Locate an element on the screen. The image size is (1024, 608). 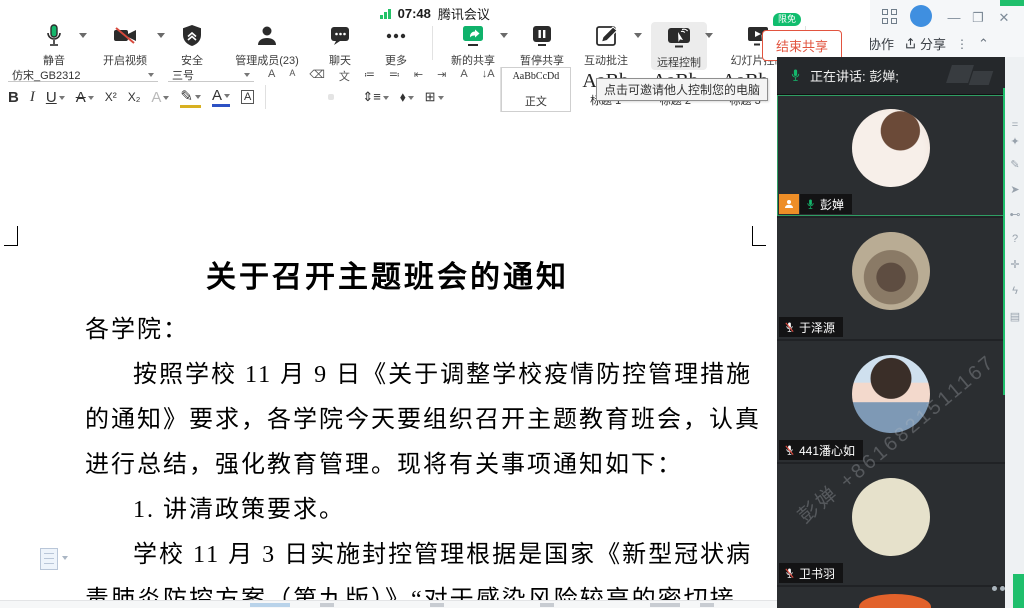
superscript-button: X² is located at coordinates (111, 97).